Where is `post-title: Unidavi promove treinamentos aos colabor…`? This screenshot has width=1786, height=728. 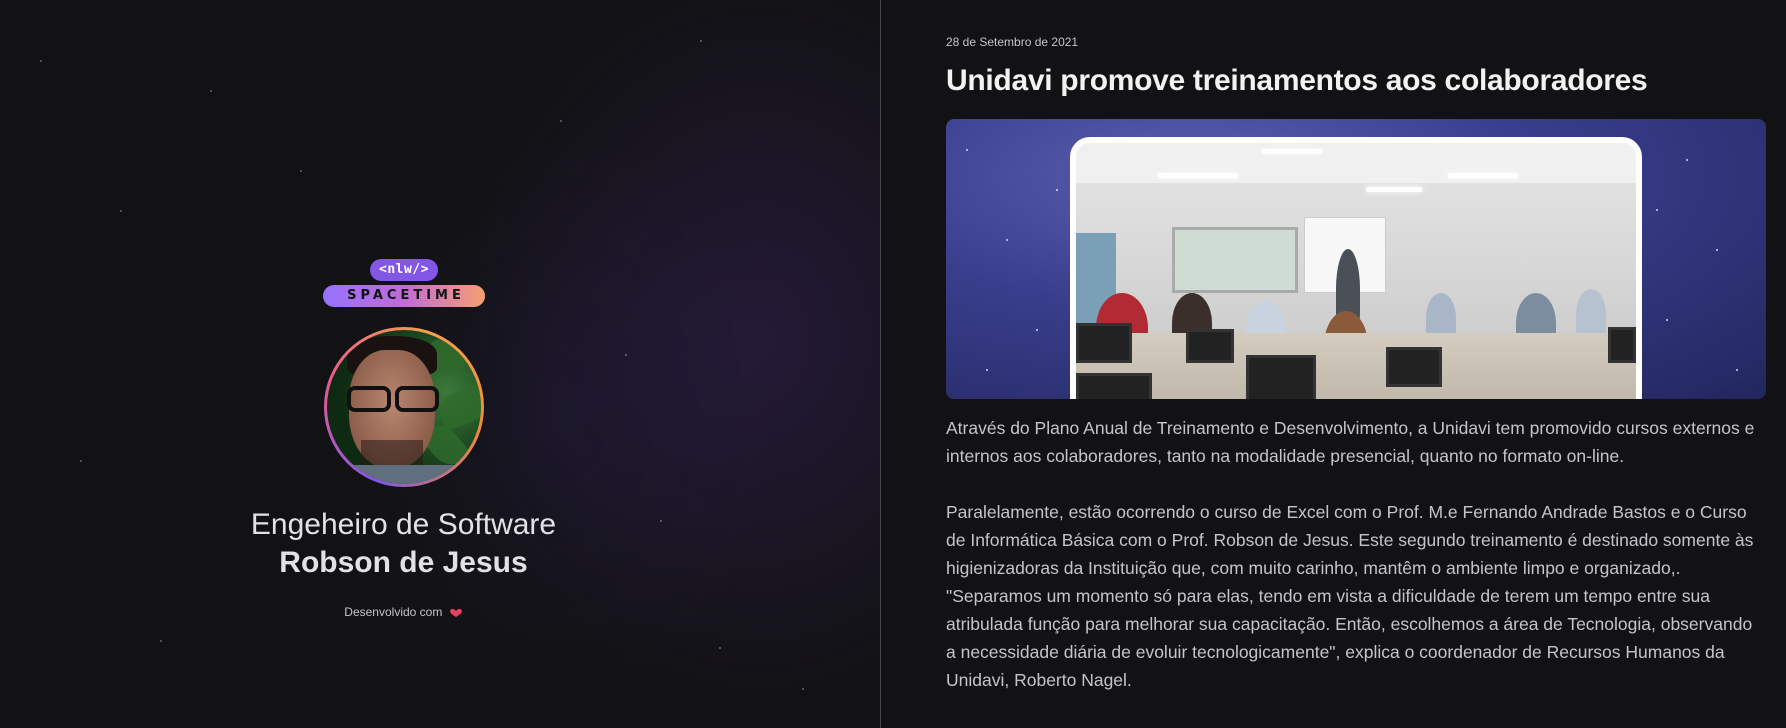
post-title: Unidavi promove treinamentos aos colabor… is located at coordinates (1297, 80).